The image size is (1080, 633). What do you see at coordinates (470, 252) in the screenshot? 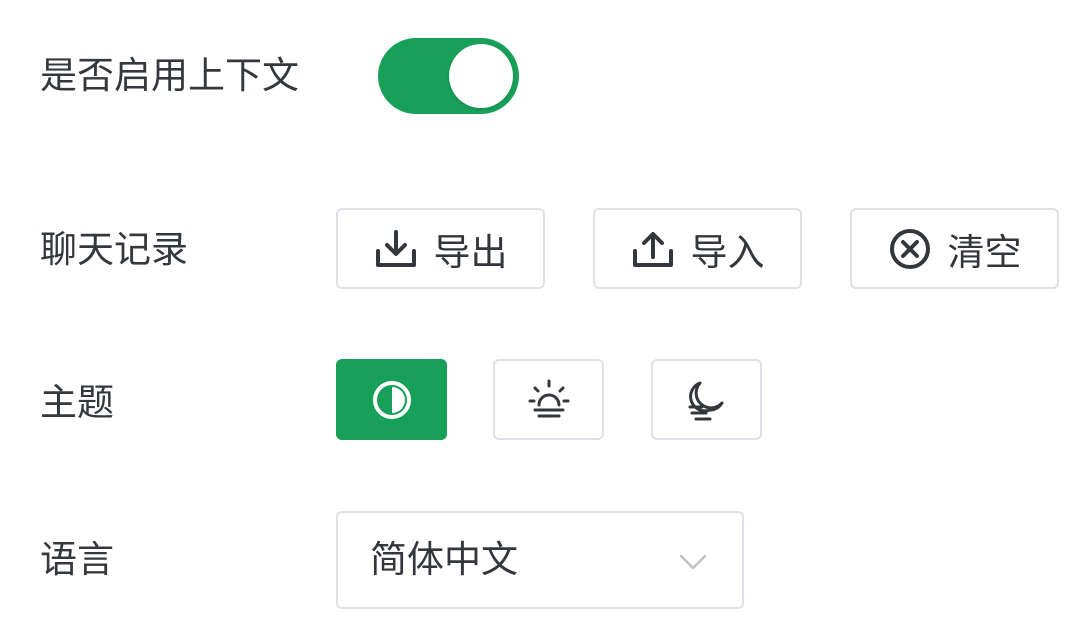
I see `export-label: 导出` at bounding box center [470, 252].